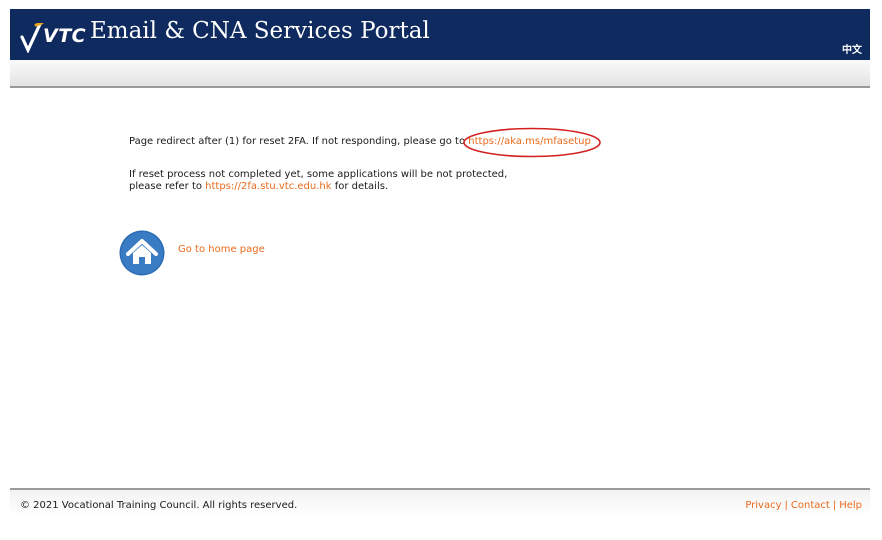 The image size is (882, 540). I want to click on footer-links: Privacy | Contact | Help, so click(803, 505).